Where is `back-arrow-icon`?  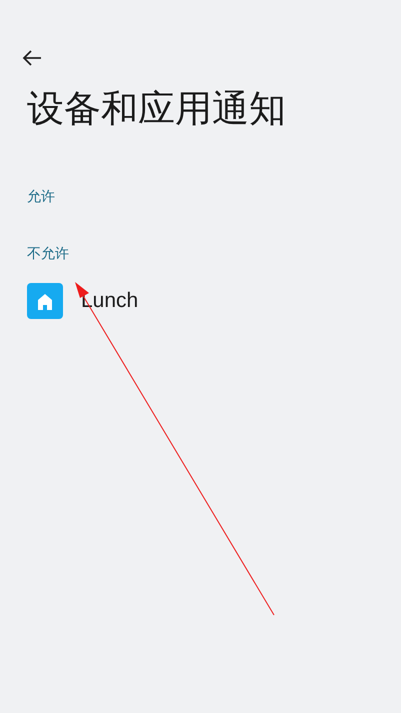
back-arrow-icon is located at coordinates (32, 58).